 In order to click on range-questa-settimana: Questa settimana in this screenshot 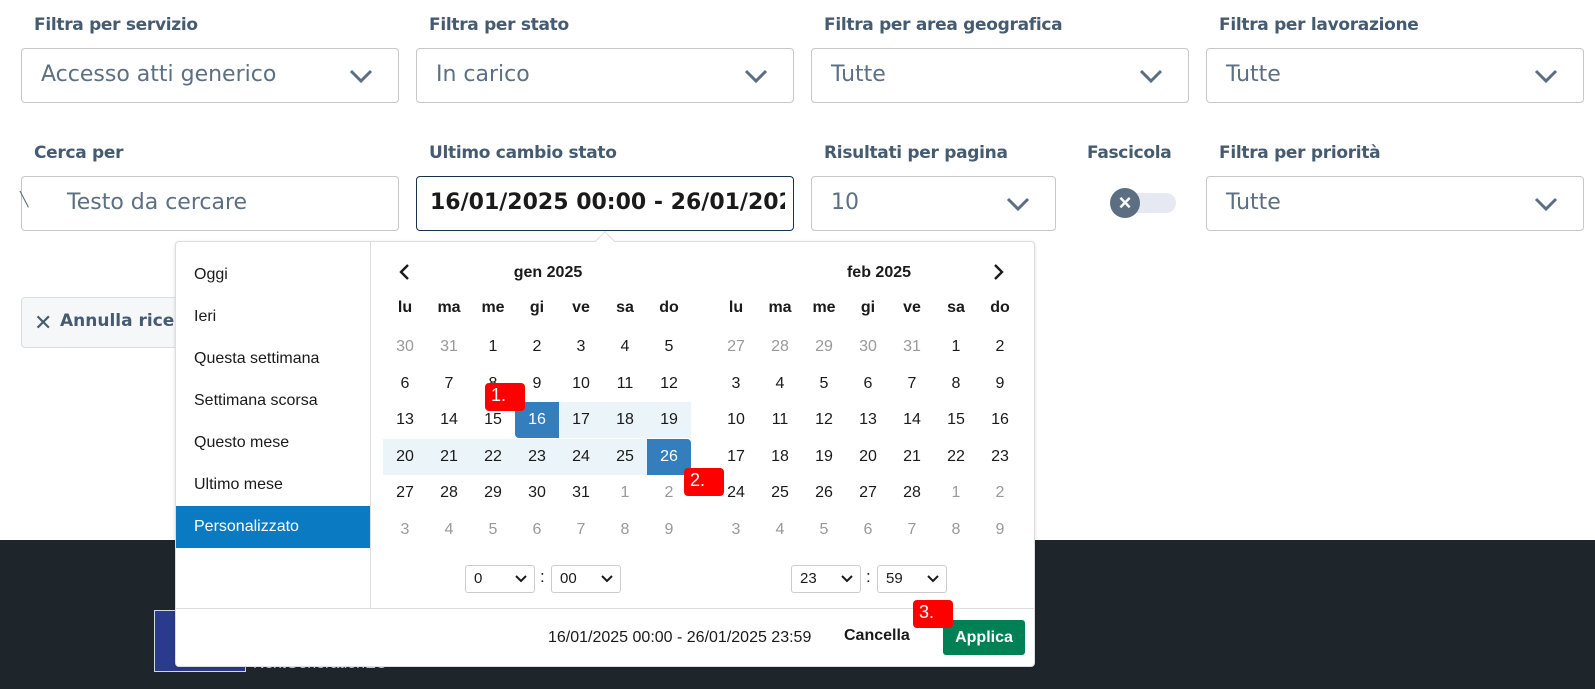, I will do `click(273, 359)`.